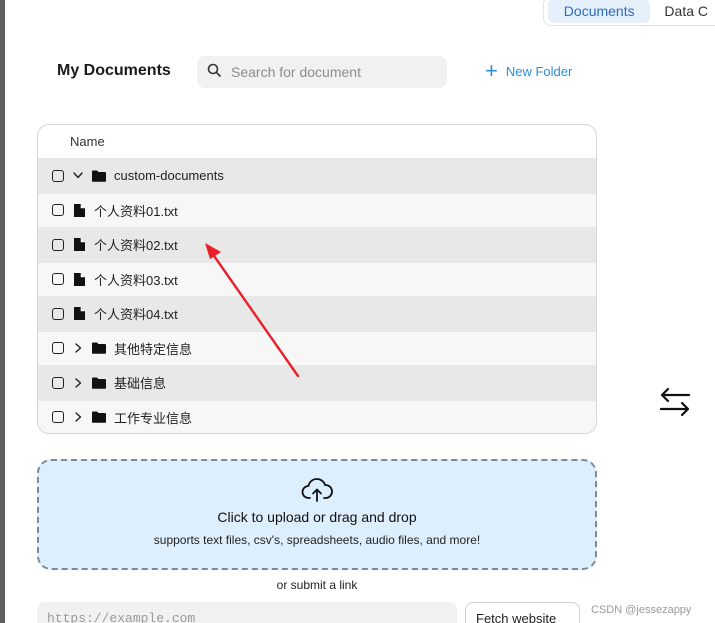  I want to click on table-row: 个人资料03.txt, so click(317, 279).